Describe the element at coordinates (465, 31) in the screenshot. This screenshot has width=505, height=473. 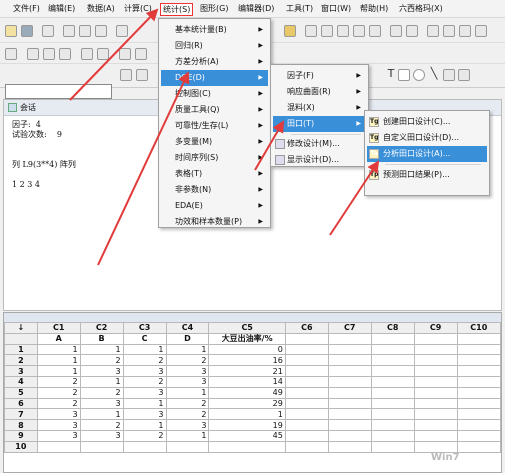
I see `delete-icon` at that location.